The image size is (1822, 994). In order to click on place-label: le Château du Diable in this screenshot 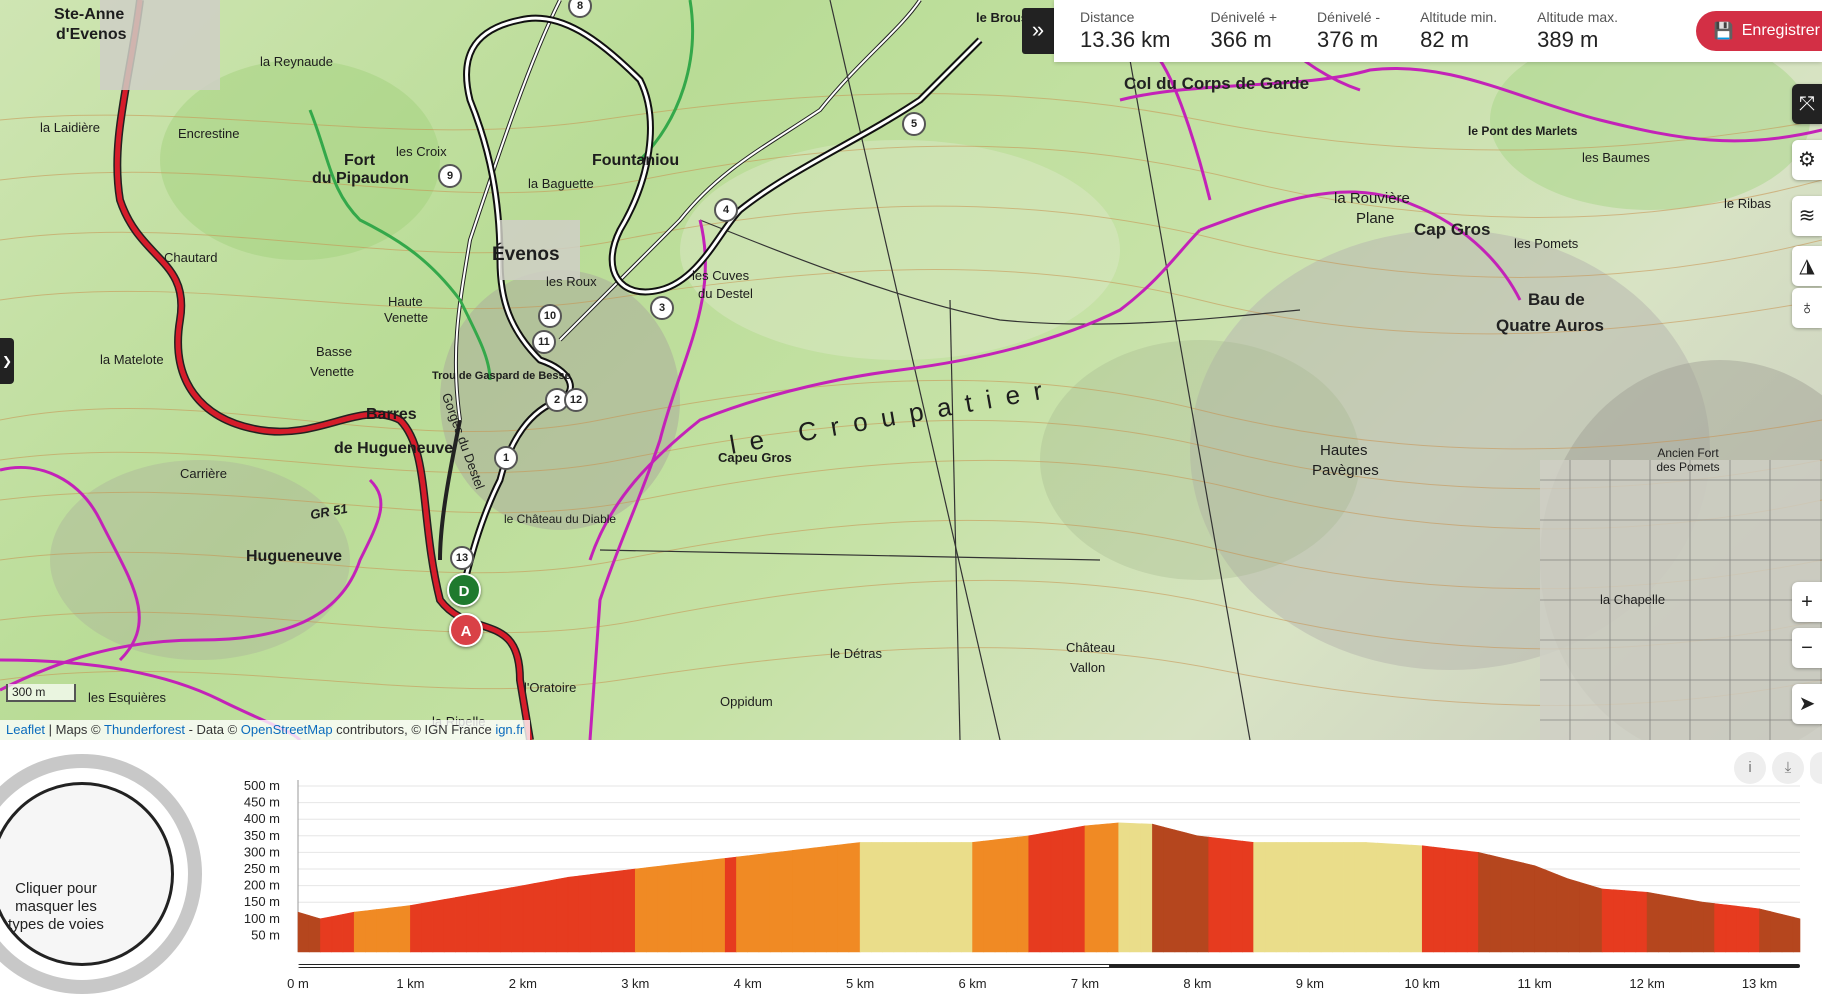, I will do `click(560, 519)`.